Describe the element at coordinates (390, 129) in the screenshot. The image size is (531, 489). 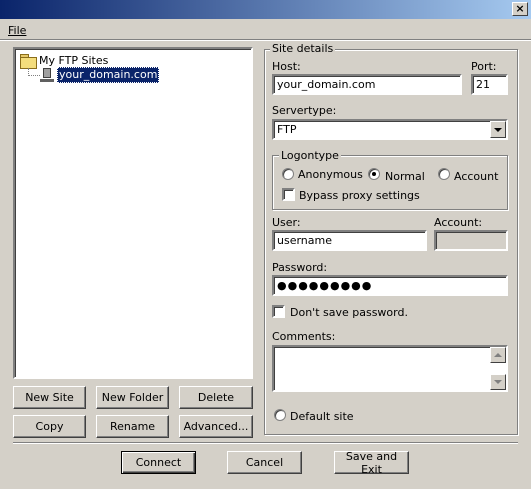
I see `servertype-select: FTP` at that location.